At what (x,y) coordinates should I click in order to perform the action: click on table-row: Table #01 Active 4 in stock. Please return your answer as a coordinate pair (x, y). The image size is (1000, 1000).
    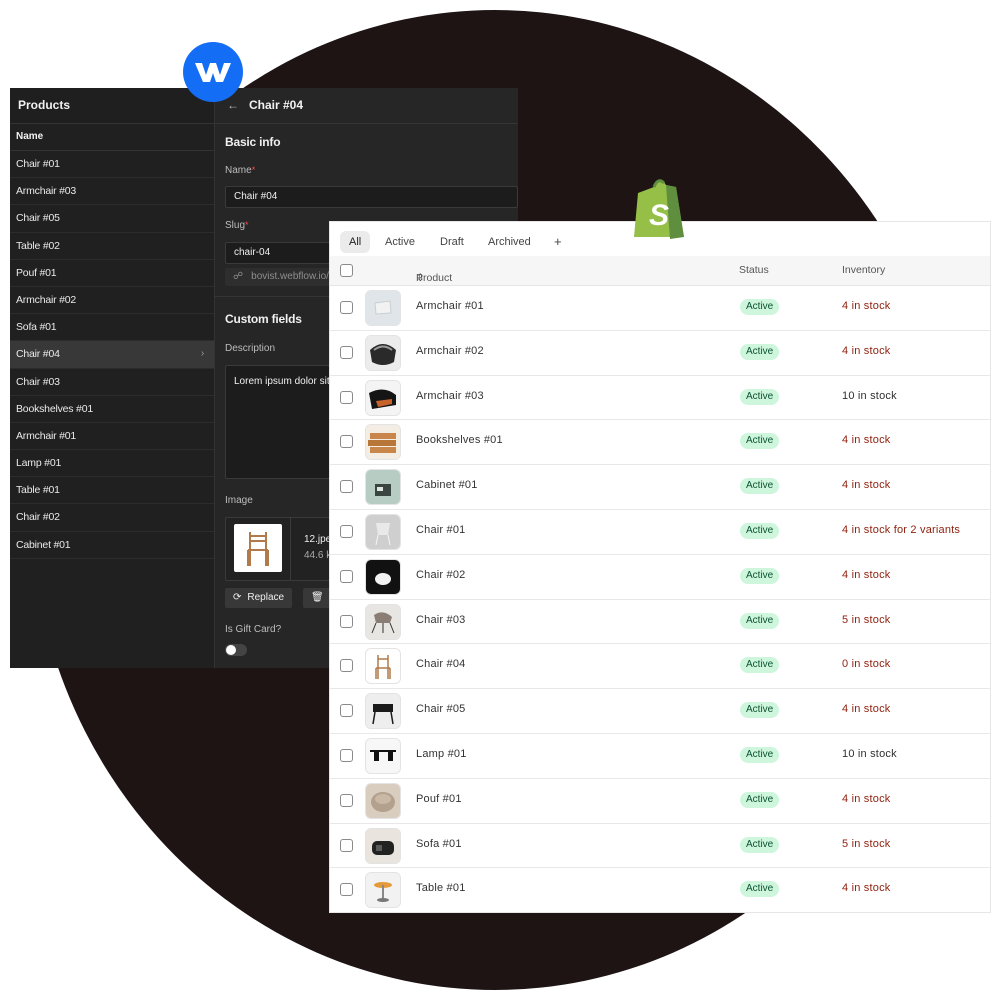
    Looking at the image, I should click on (660, 889).